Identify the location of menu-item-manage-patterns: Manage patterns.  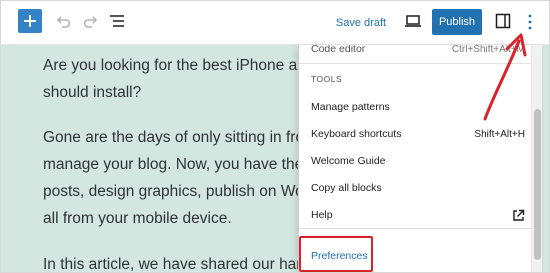
(415, 107).